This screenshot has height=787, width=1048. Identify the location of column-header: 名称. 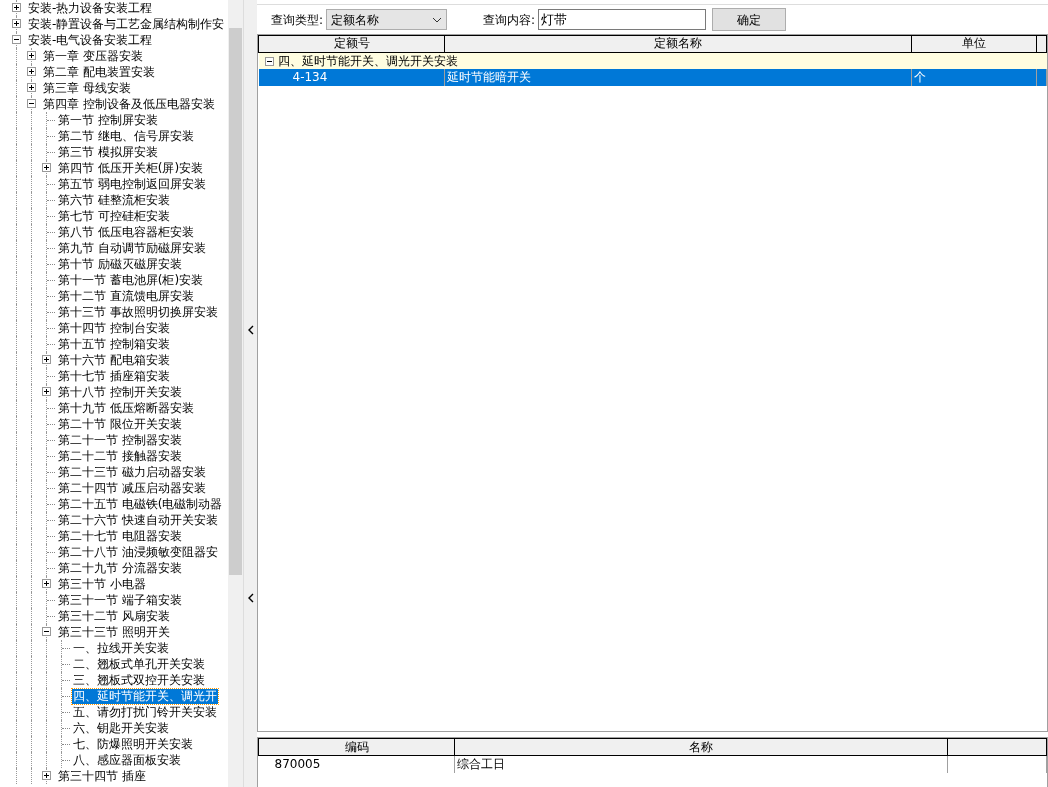
(701, 747).